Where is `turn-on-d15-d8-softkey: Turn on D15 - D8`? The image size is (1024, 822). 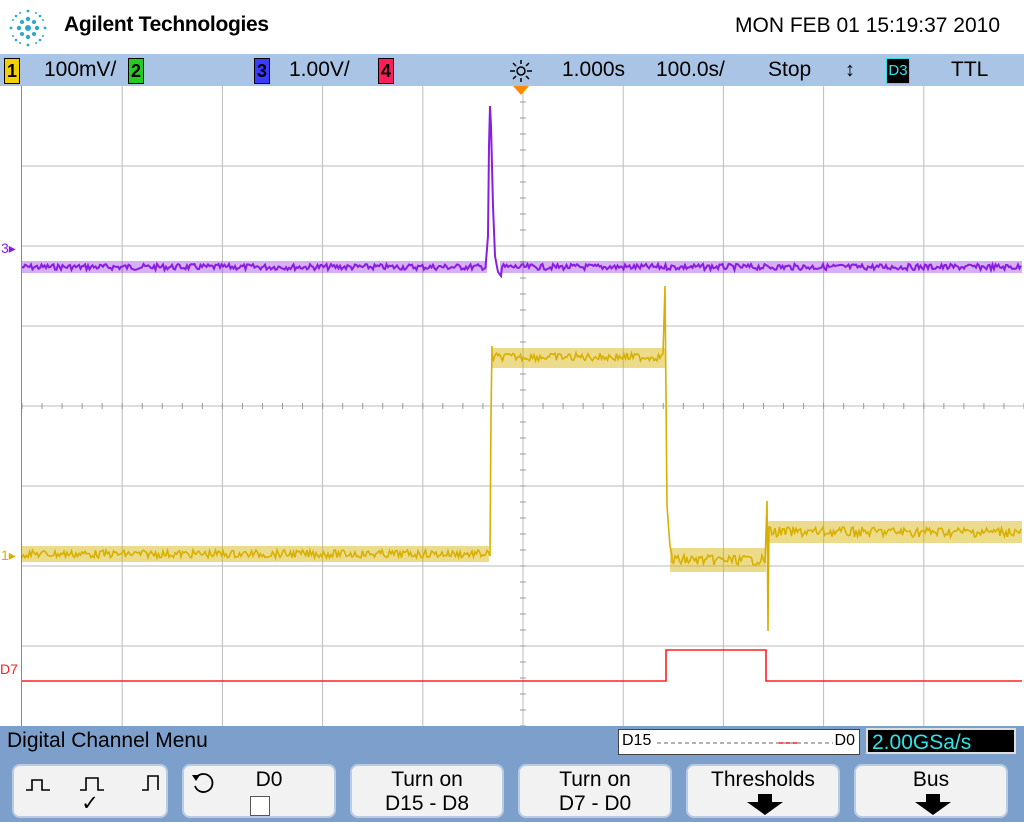
turn-on-d15-d8-softkey: Turn on D15 - D8 is located at coordinates (427, 791).